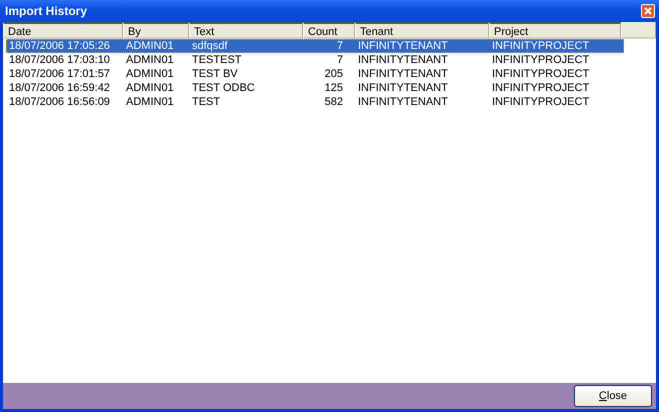  What do you see at coordinates (648, 11) in the screenshot?
I see `close-icon` at bounding box center [648, 11].